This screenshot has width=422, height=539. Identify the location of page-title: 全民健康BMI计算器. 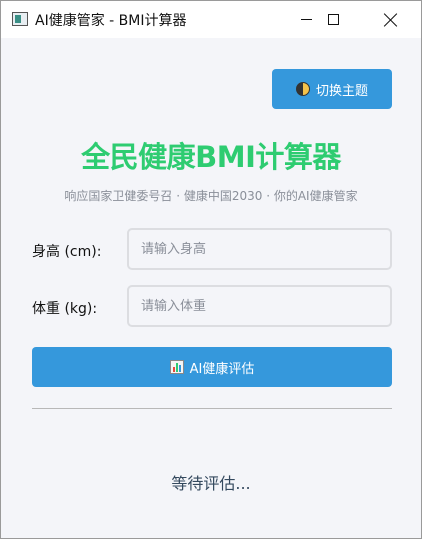
(211, 157).